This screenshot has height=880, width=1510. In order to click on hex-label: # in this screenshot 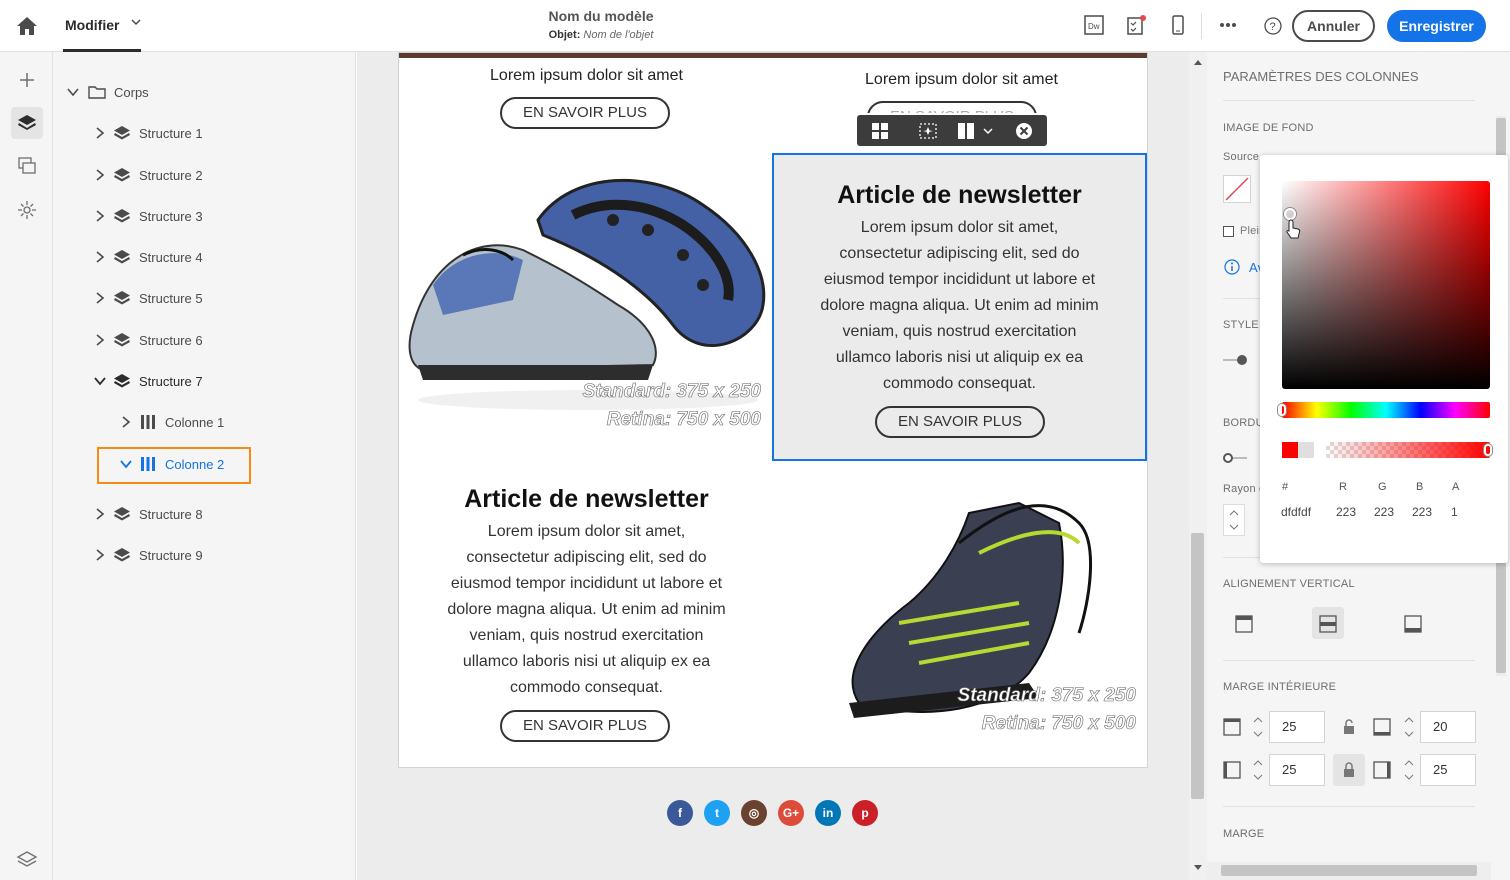, I will do `click(1285, 487)`.